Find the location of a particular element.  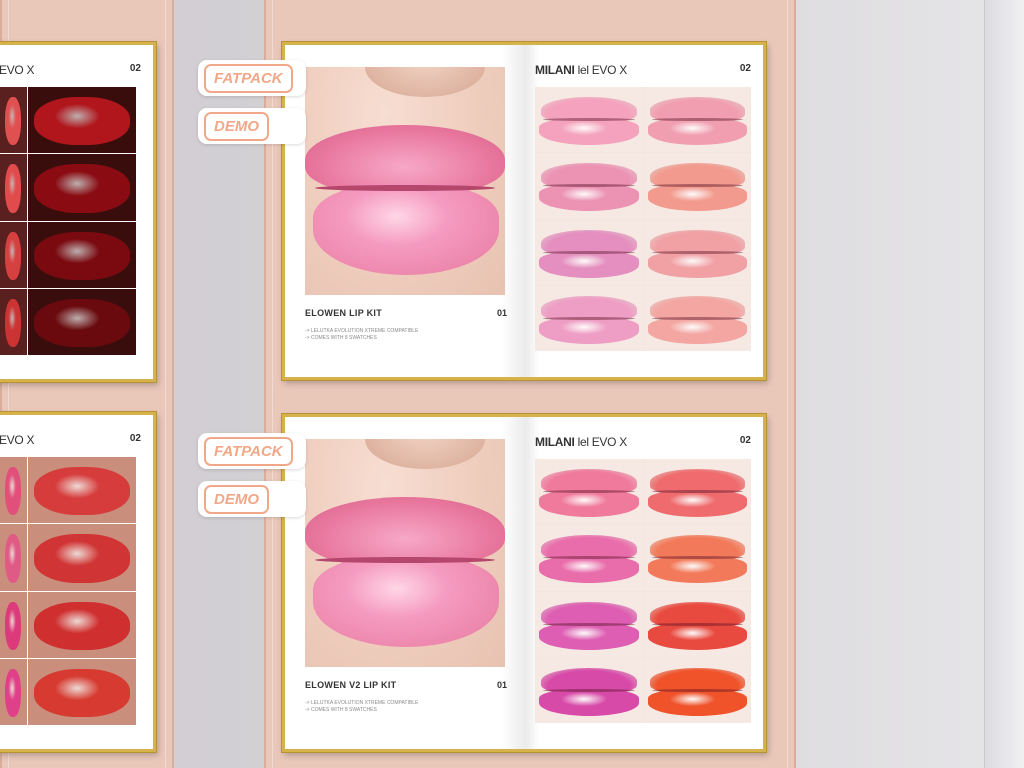

partial-book-top: EVO X 02 is located at coordinates (78, 212).